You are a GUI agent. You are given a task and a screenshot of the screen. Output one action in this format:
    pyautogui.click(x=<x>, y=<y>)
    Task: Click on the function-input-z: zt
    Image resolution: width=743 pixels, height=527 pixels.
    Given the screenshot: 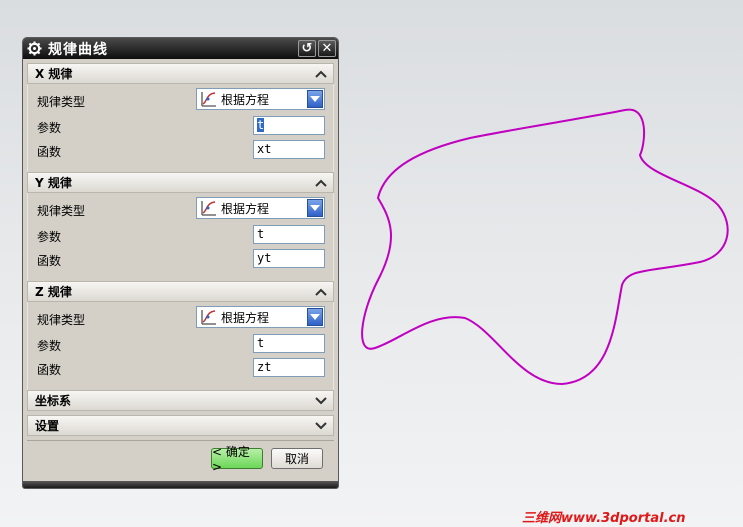 What is the action you would take?
    pyautogui.click(x=289, y=367)
    